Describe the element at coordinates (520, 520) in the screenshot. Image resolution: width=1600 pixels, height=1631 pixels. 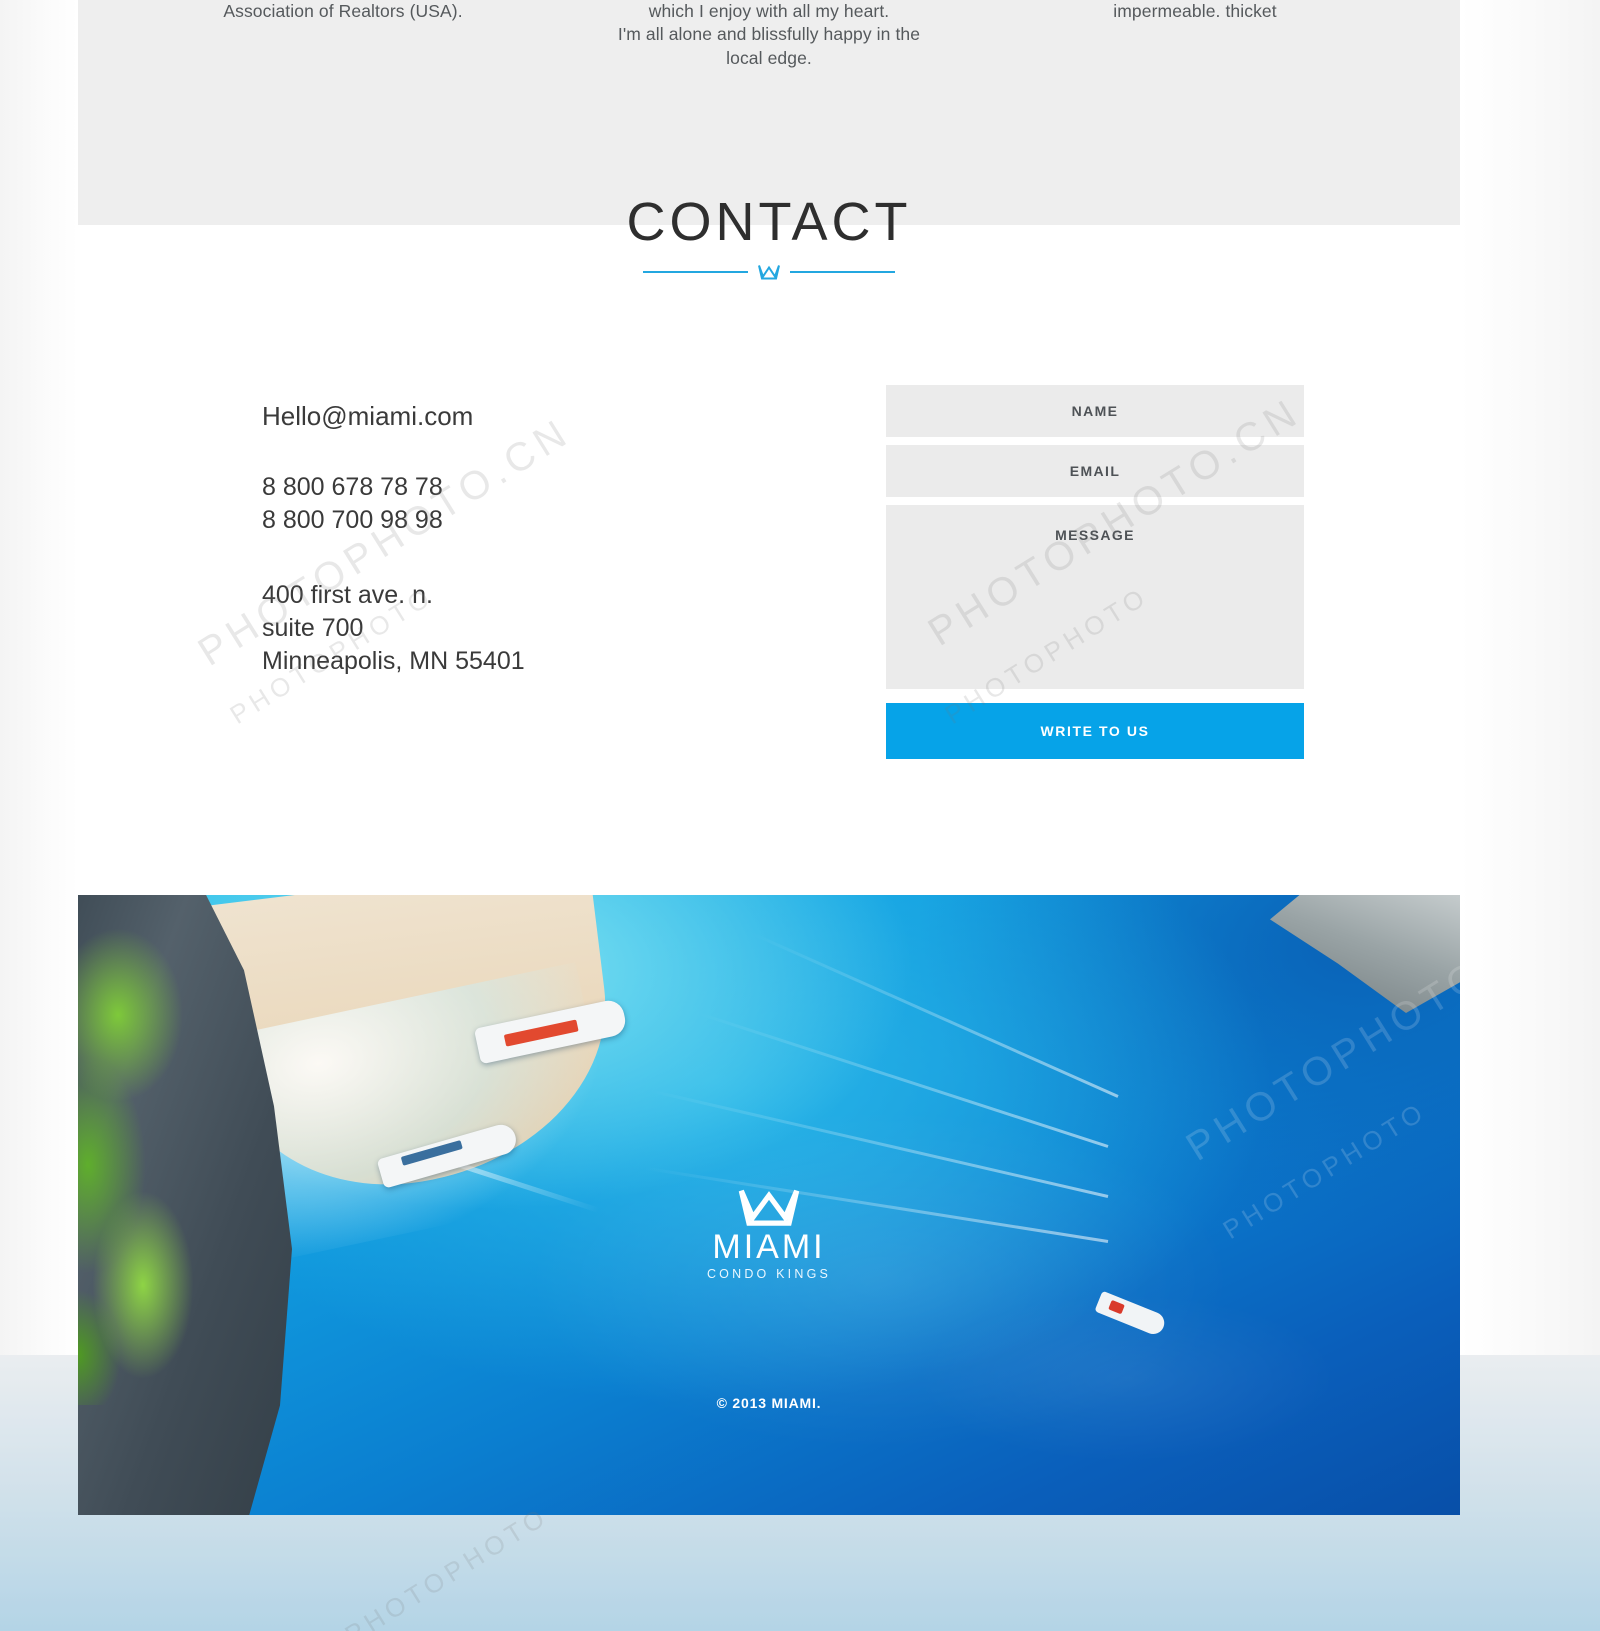
I see `contact-phone: 8 800 700 98 98` at that location.